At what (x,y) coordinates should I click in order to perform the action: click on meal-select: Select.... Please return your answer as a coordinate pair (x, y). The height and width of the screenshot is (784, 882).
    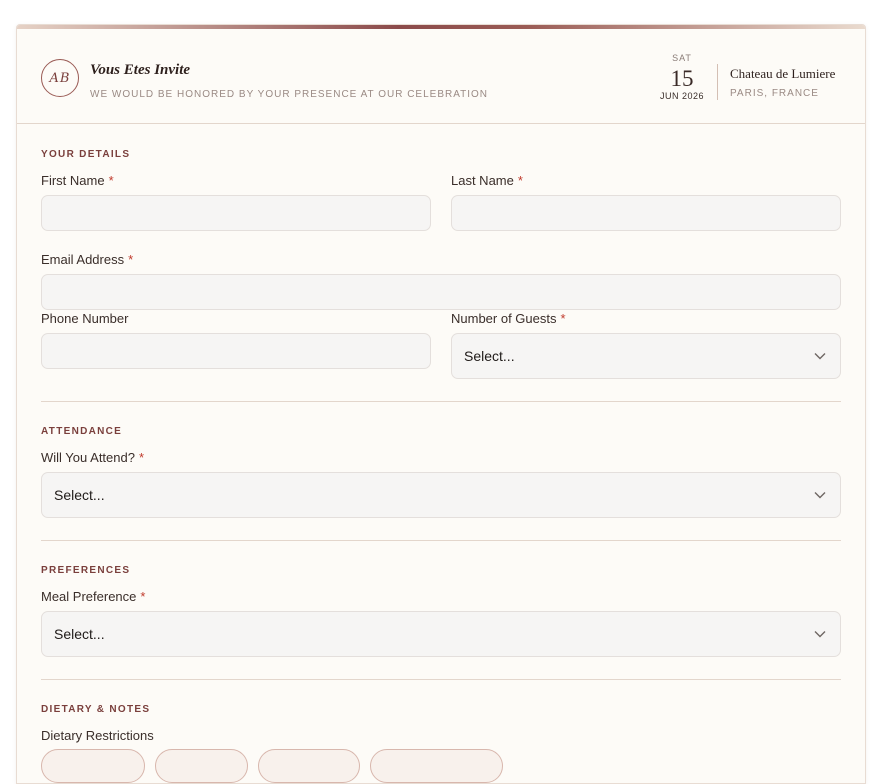
    Looking at the image, I should click on (441, 634).